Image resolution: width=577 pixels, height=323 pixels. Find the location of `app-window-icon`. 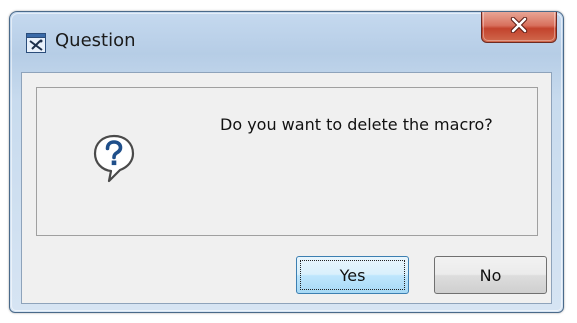

app-window-icon is located at coordinates (36, 43).